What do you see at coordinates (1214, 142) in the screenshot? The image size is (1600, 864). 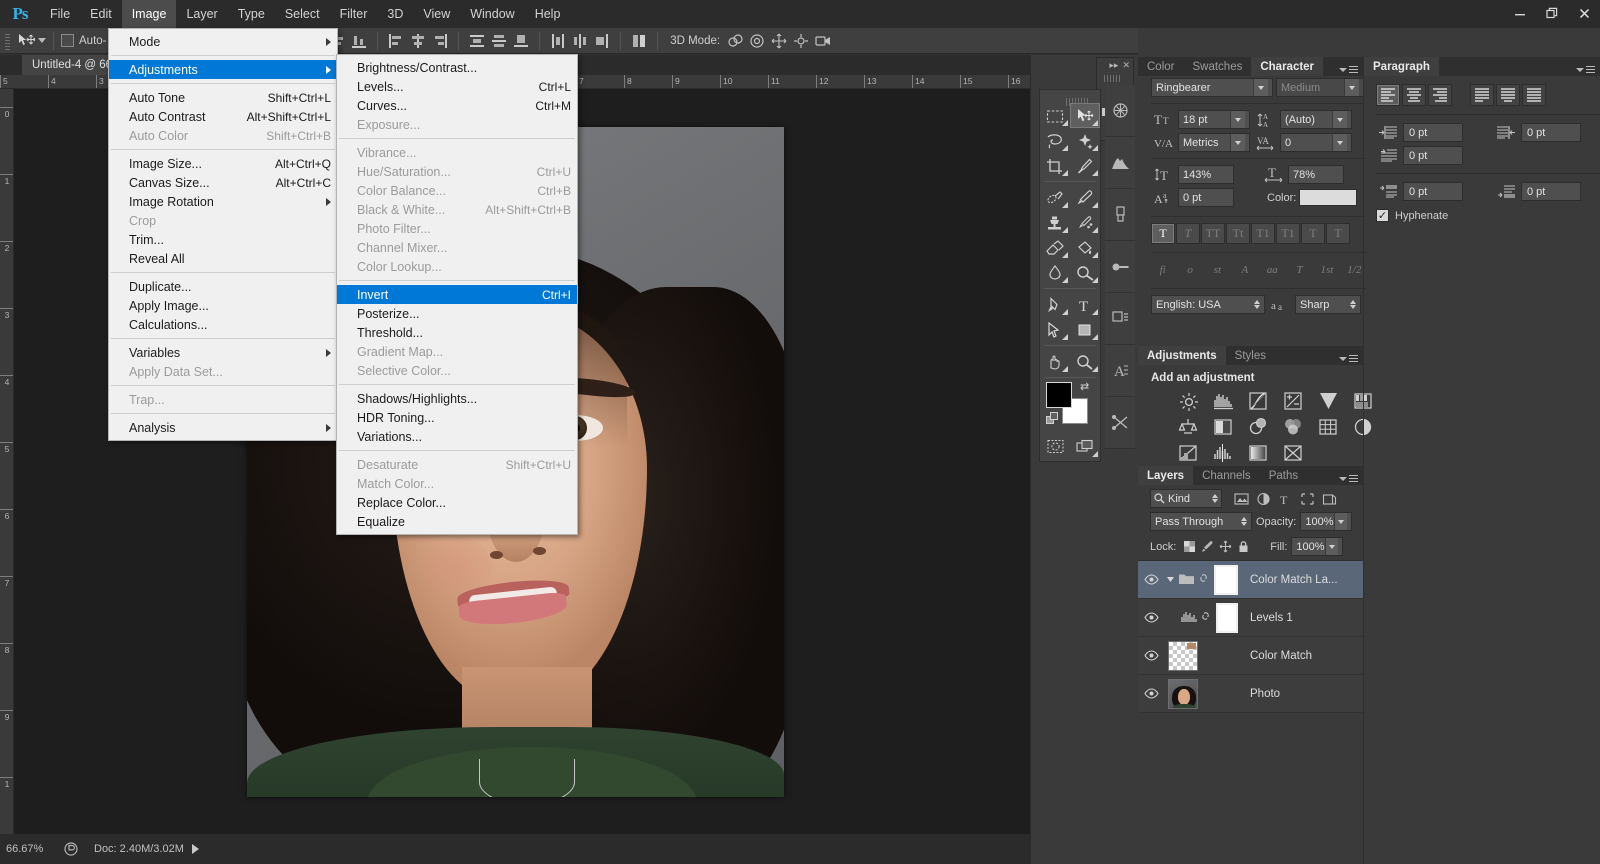 I see `kerning-field: Metrics` at bounding box center [1214, 142].